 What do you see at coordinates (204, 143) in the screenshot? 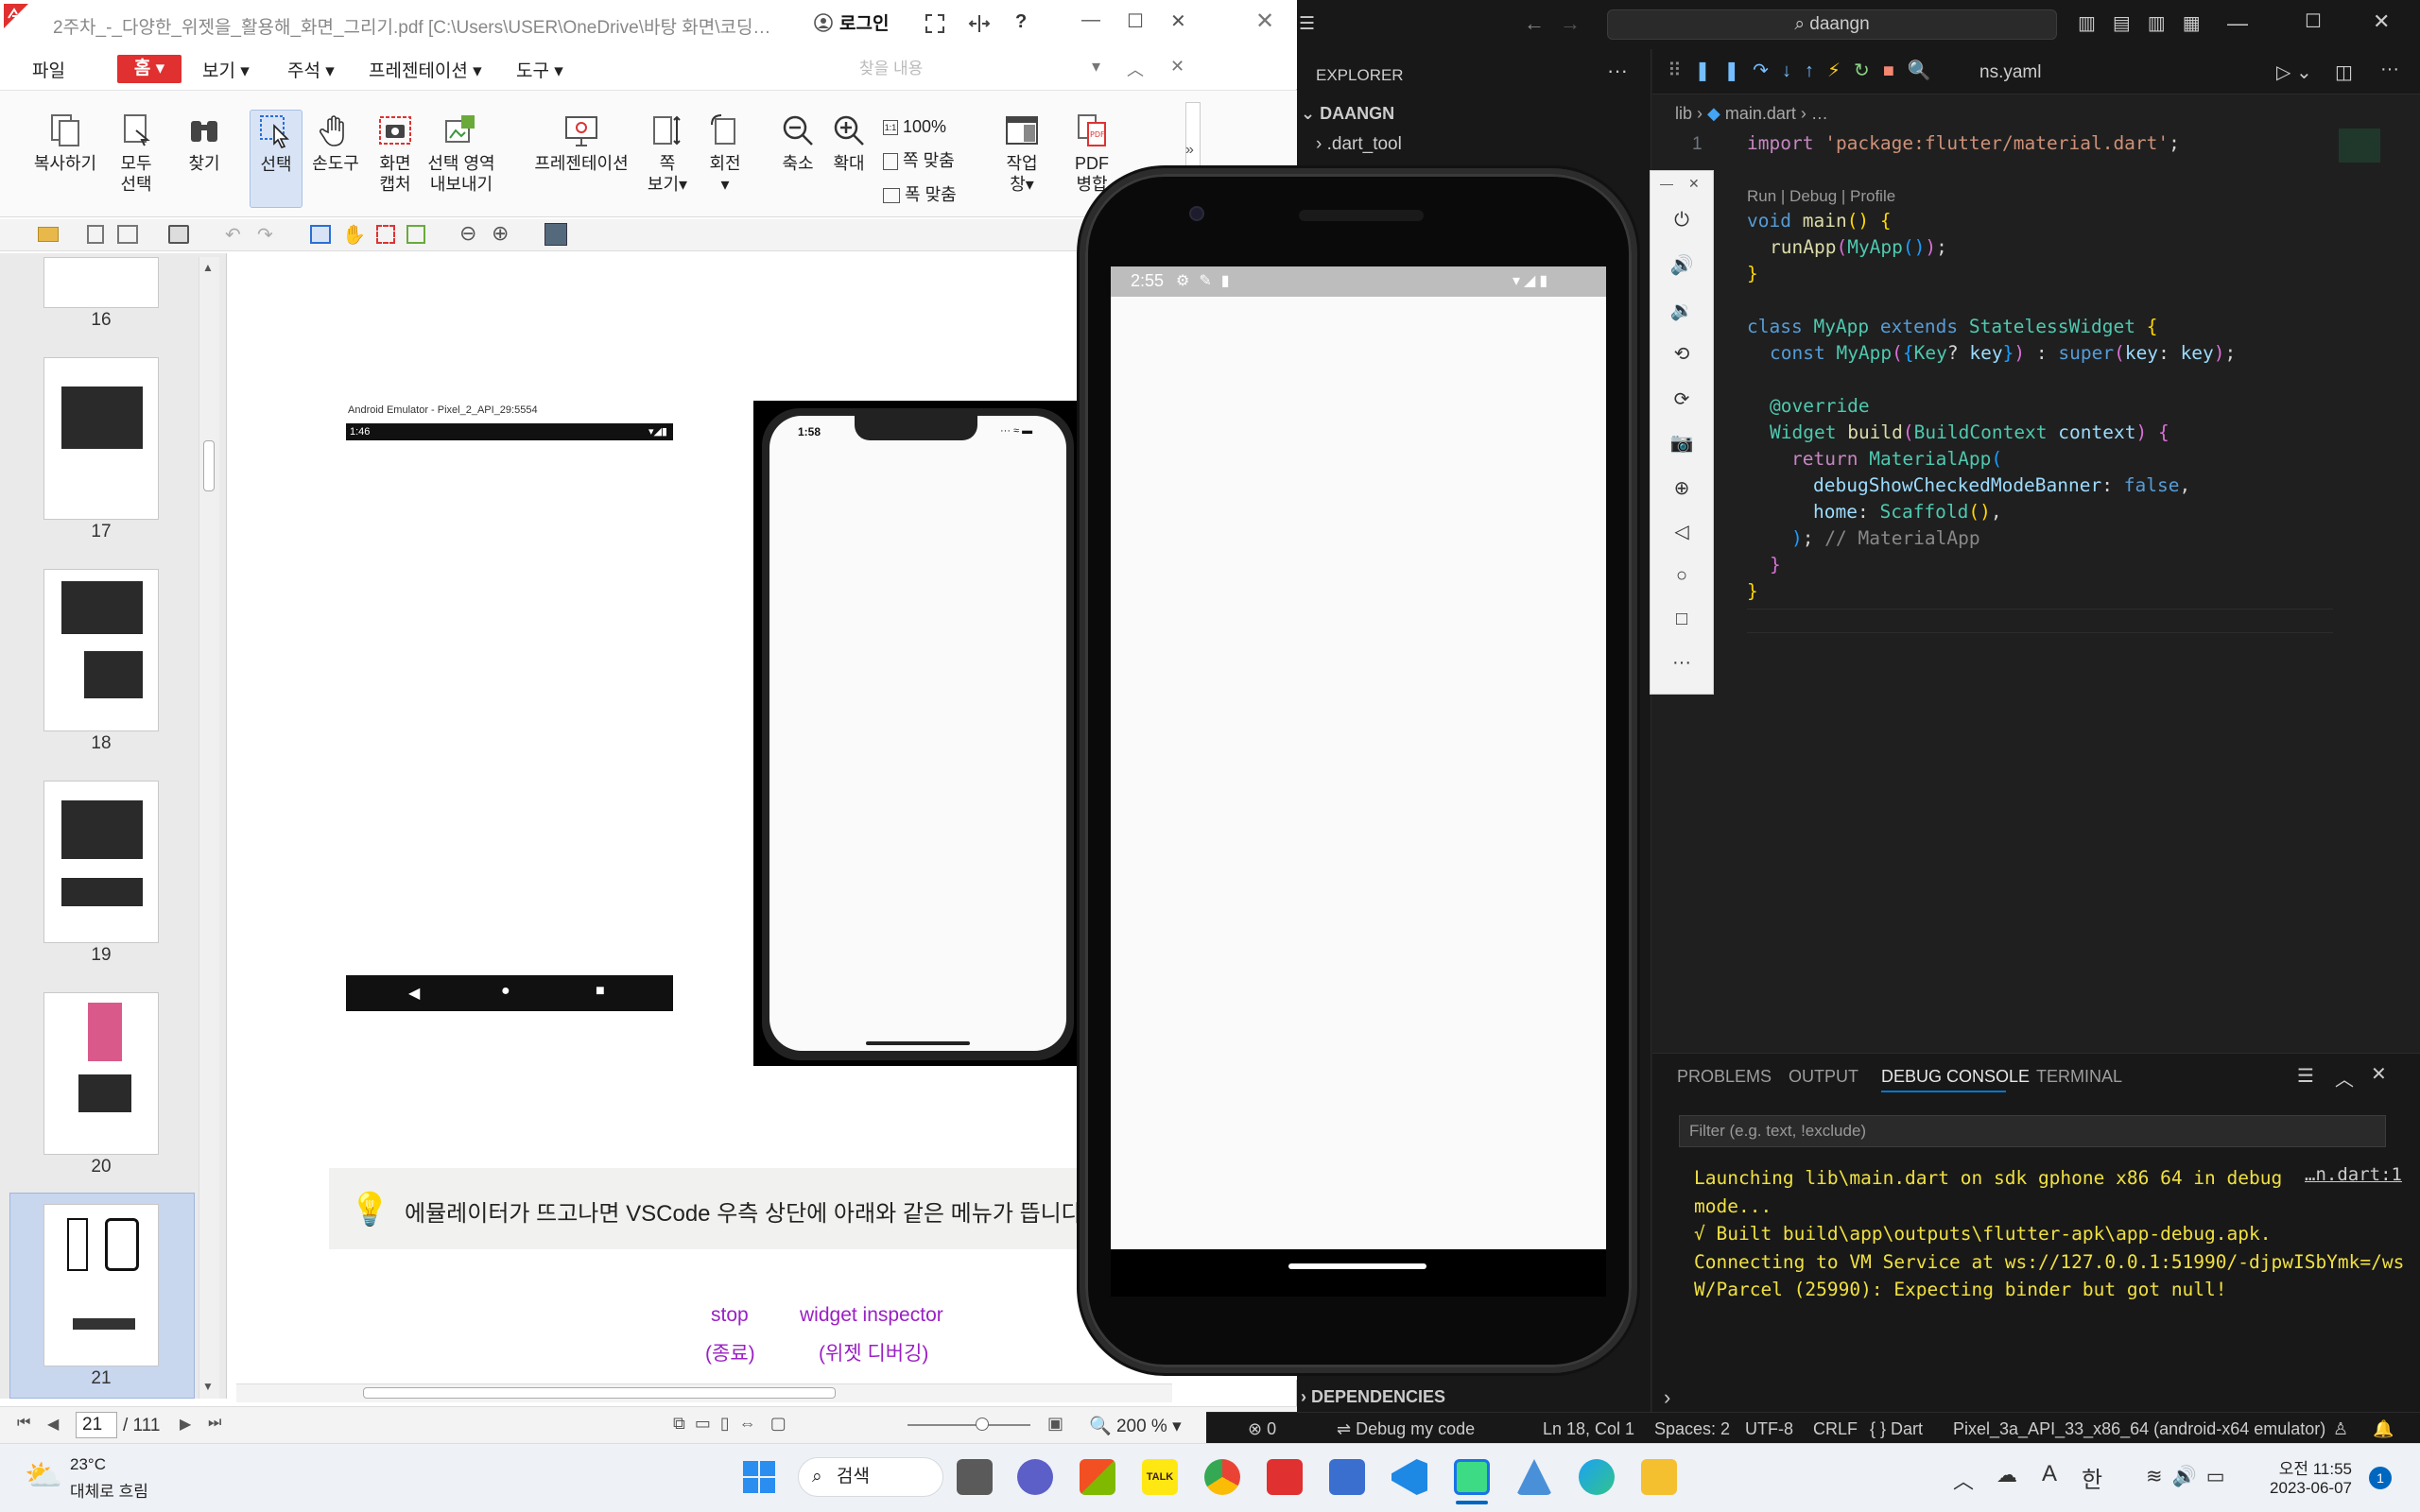
I see `find-button: 찾기` at bounding box center [204, 143].